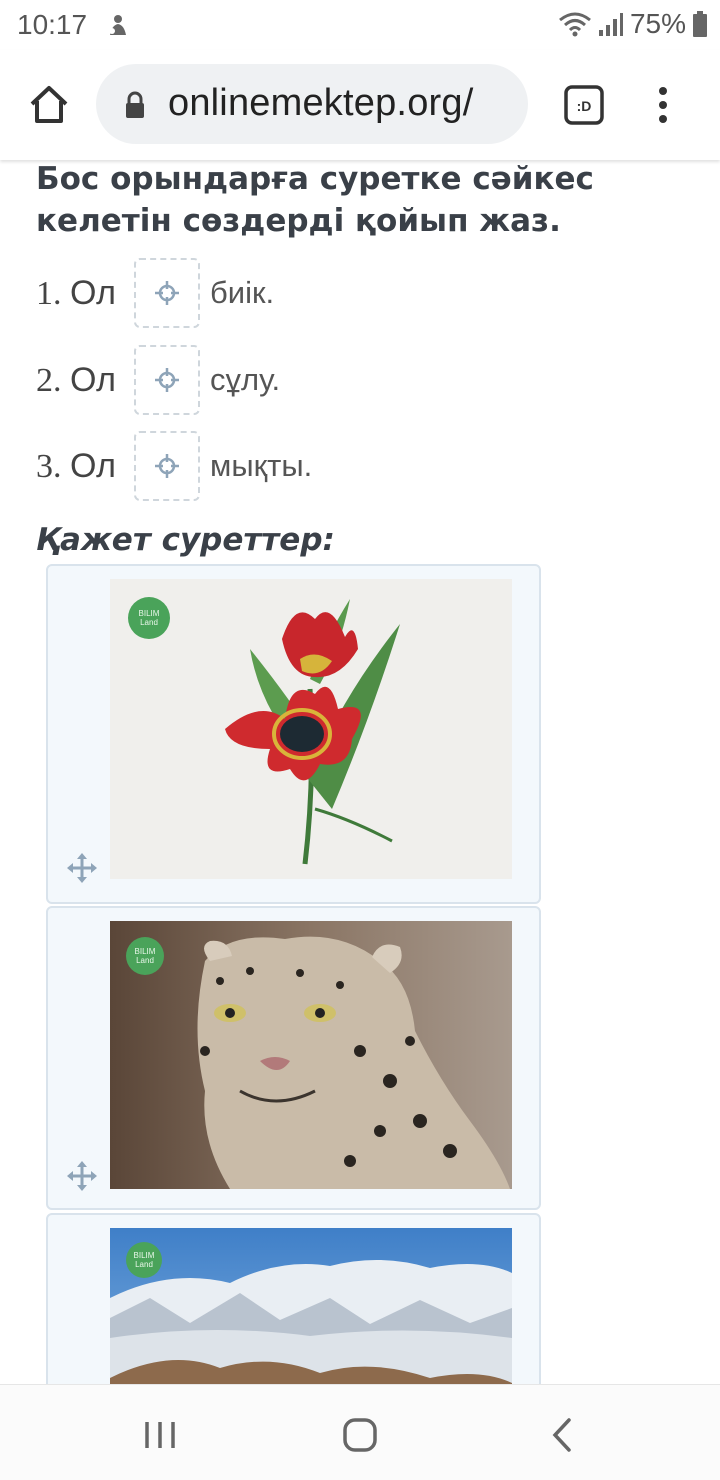  I want to click on question-ending: биік., so click(242, 292).